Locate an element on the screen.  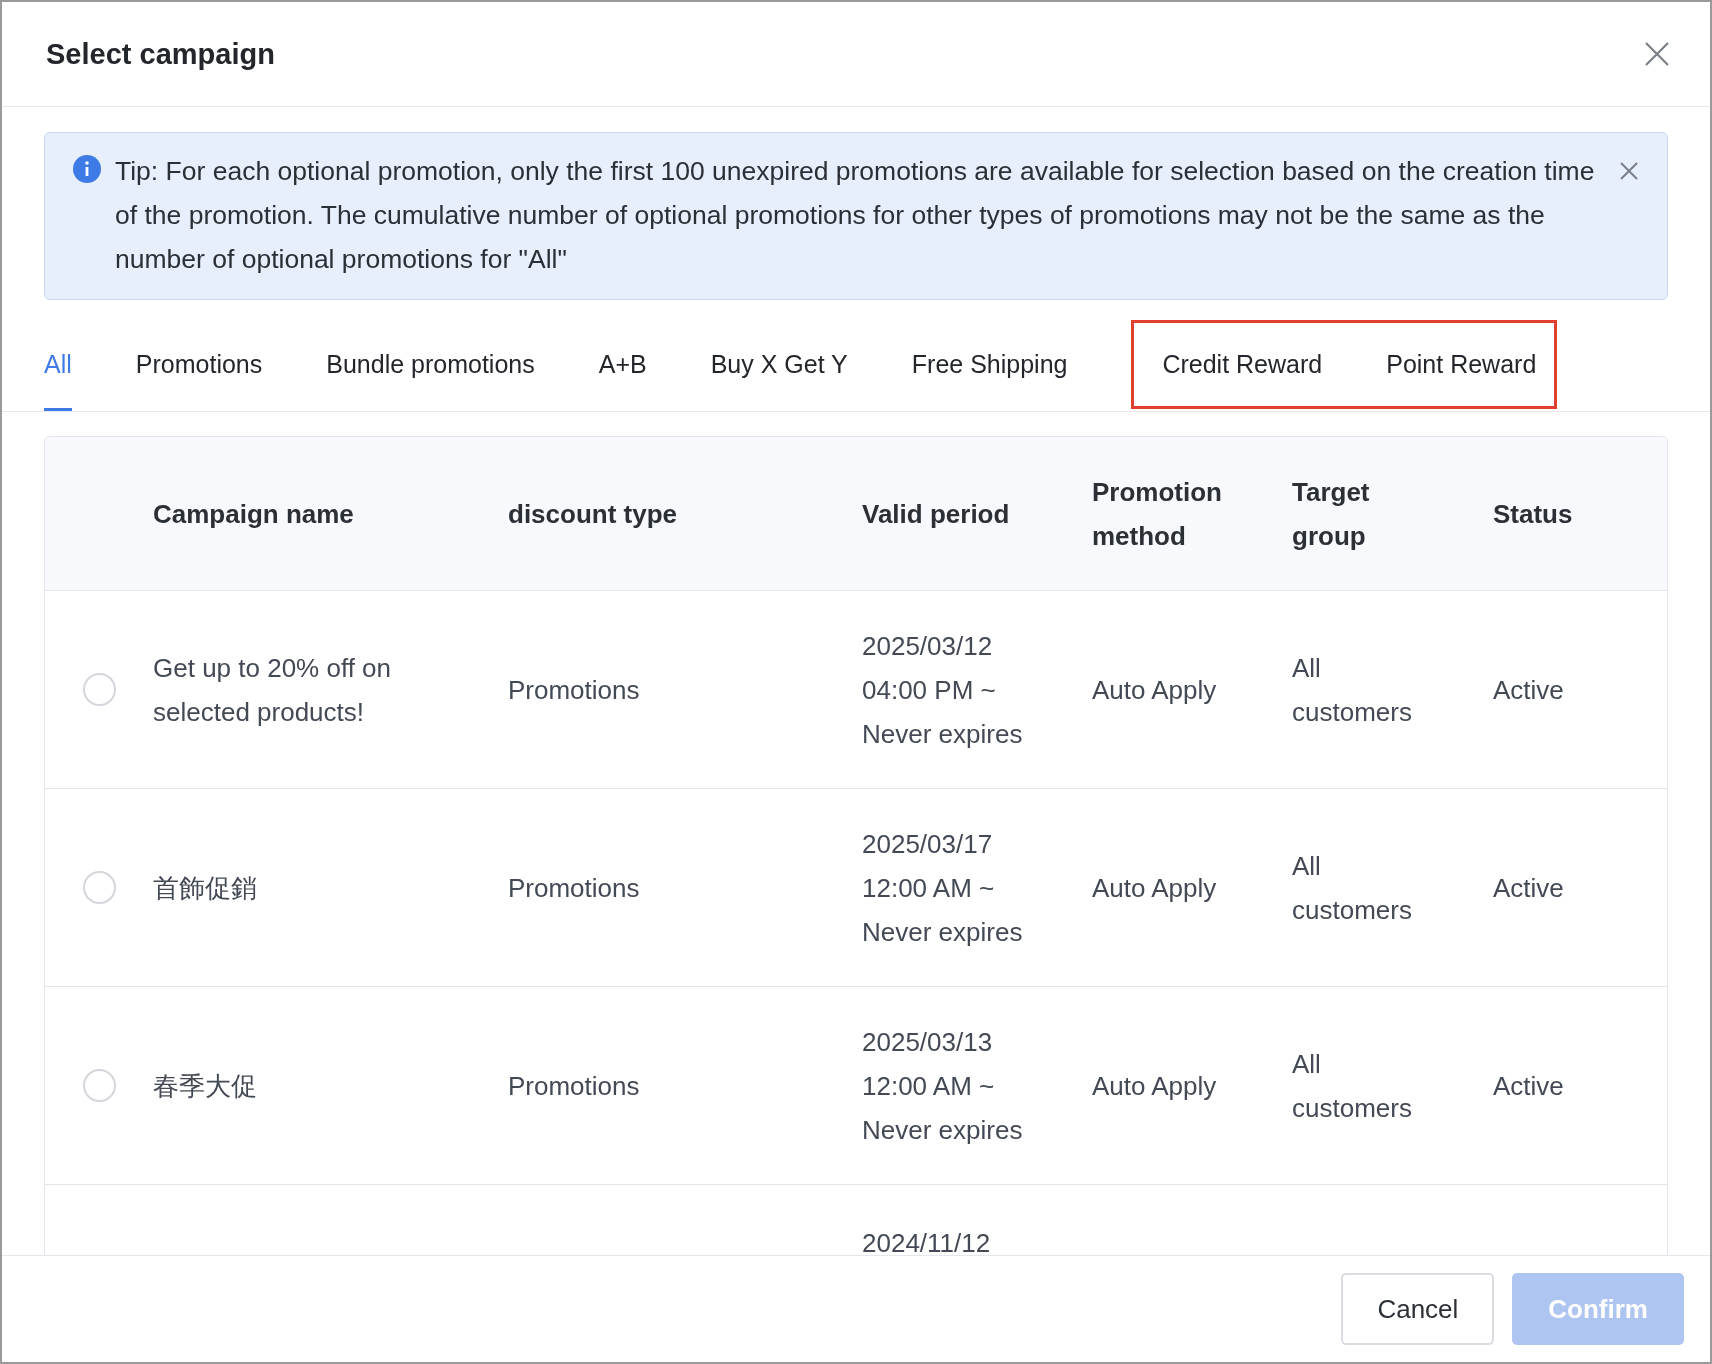
column-header: Status is located at coordinates (1533, 514).